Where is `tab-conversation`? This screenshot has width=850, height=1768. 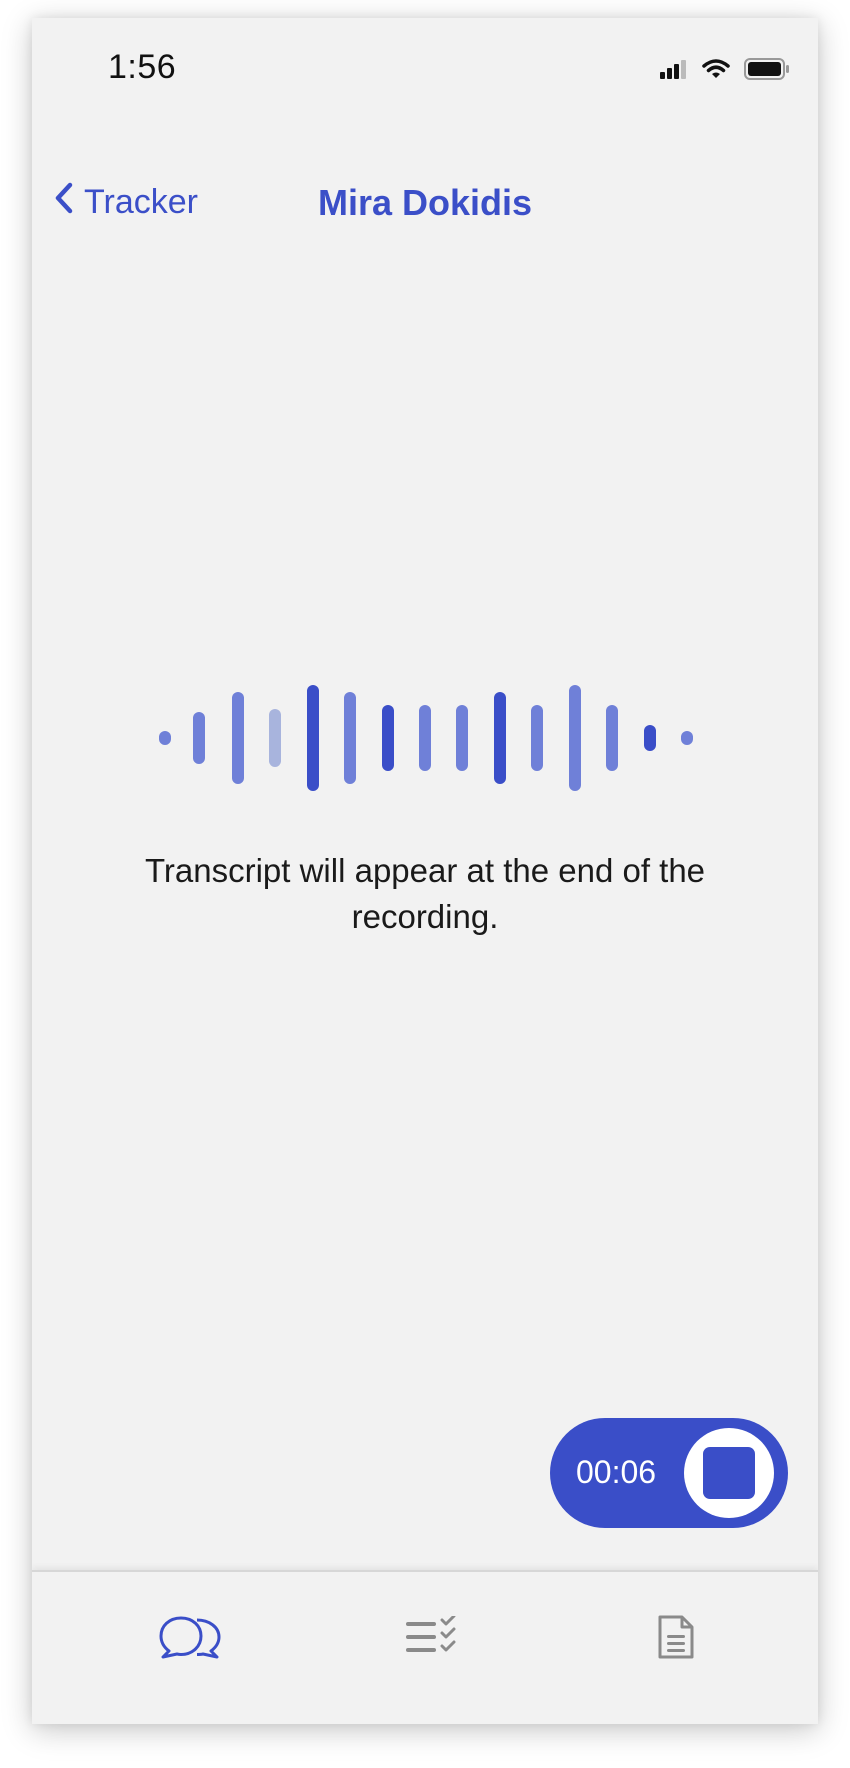
tab-conversation is located at coordinates (190, 1639).